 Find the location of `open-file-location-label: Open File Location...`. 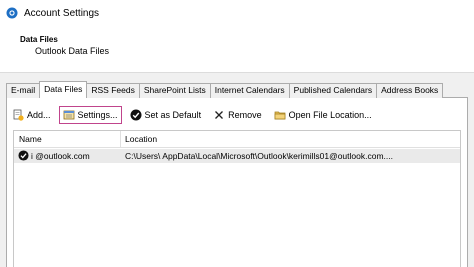

open-file-location-label: Open File Location... is located at coordinates (330, 115).